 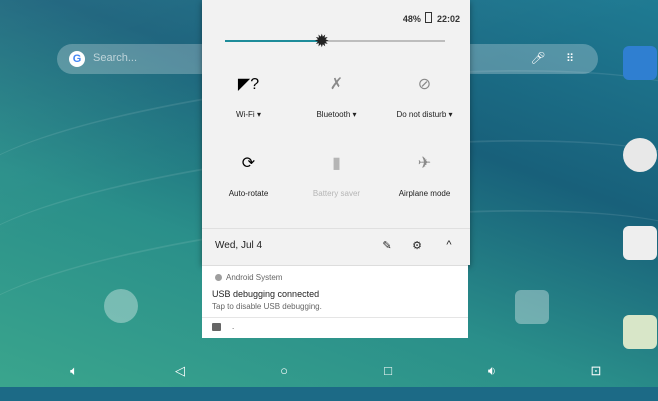 I want to click on tile-airplane-mode: ✈ Airplane mode, so click(x=424, y=175).